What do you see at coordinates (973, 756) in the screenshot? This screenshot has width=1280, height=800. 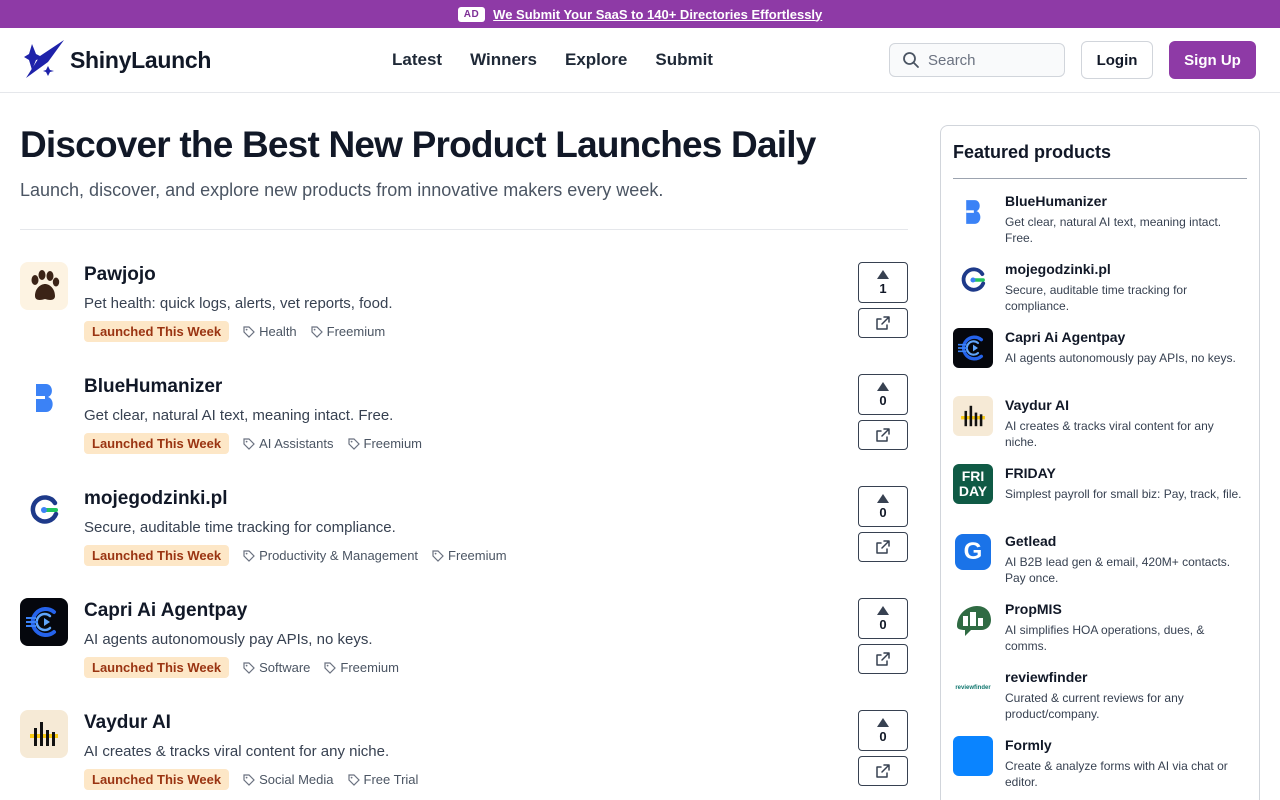 I see `formly-logo-icon` at bounding box center [973, 756].